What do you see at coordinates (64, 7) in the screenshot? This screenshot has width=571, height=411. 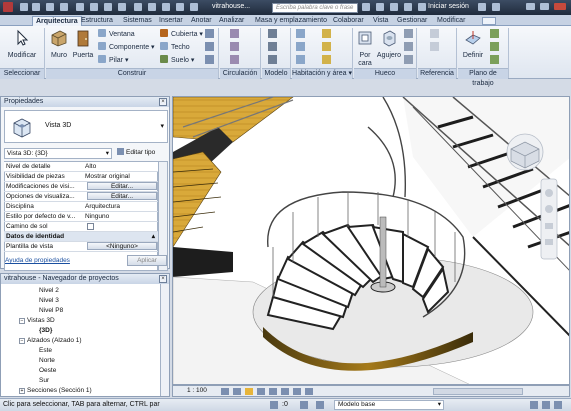 I see `redo-icon` at bounding box center [64, 7].